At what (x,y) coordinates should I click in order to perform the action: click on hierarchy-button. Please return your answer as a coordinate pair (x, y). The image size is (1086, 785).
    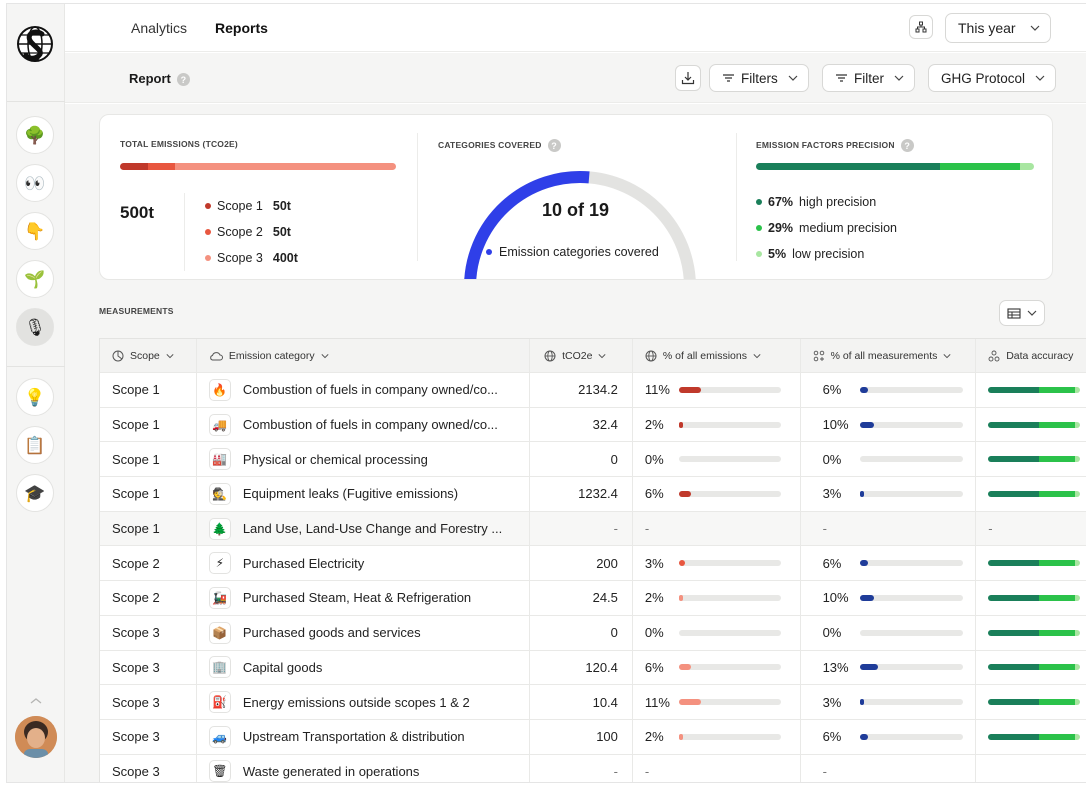
    Looking at the image, I should click on (921, 27).